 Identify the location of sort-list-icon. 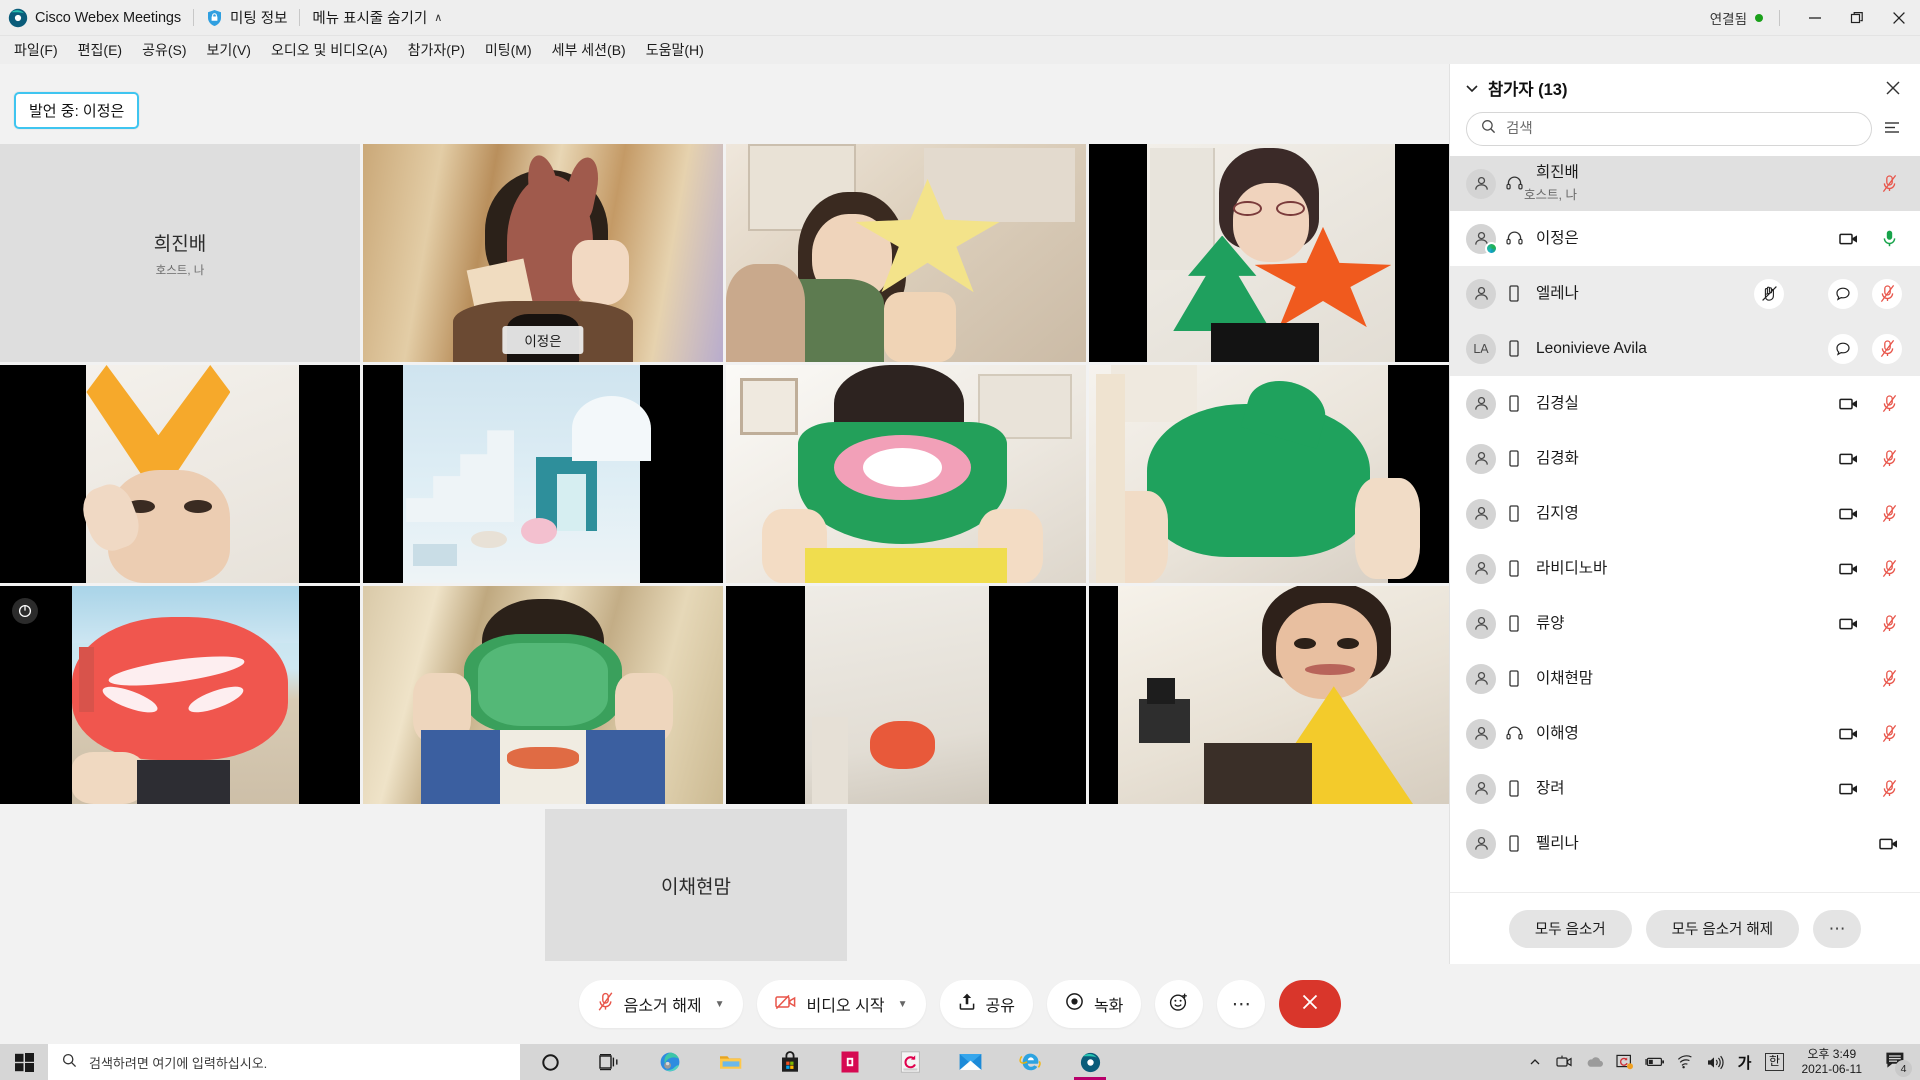
(1893, 129).